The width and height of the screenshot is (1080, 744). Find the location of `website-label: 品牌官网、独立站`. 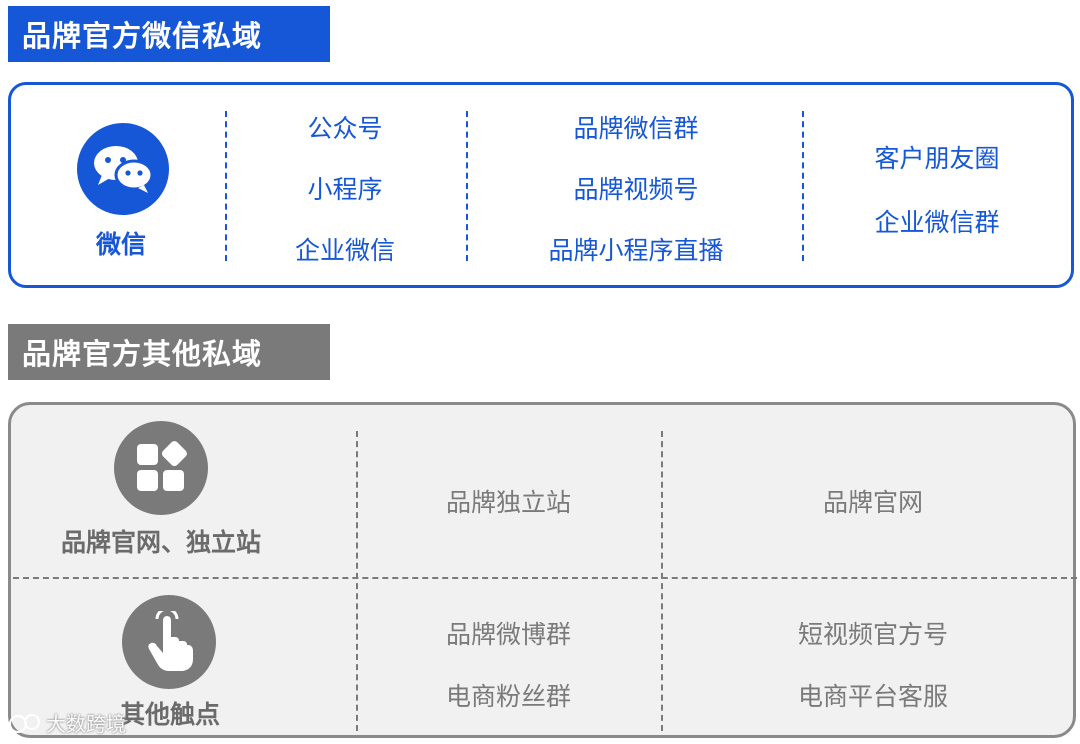

website-label: 品牌官网、独立站 is located at coordinates (160, 542).